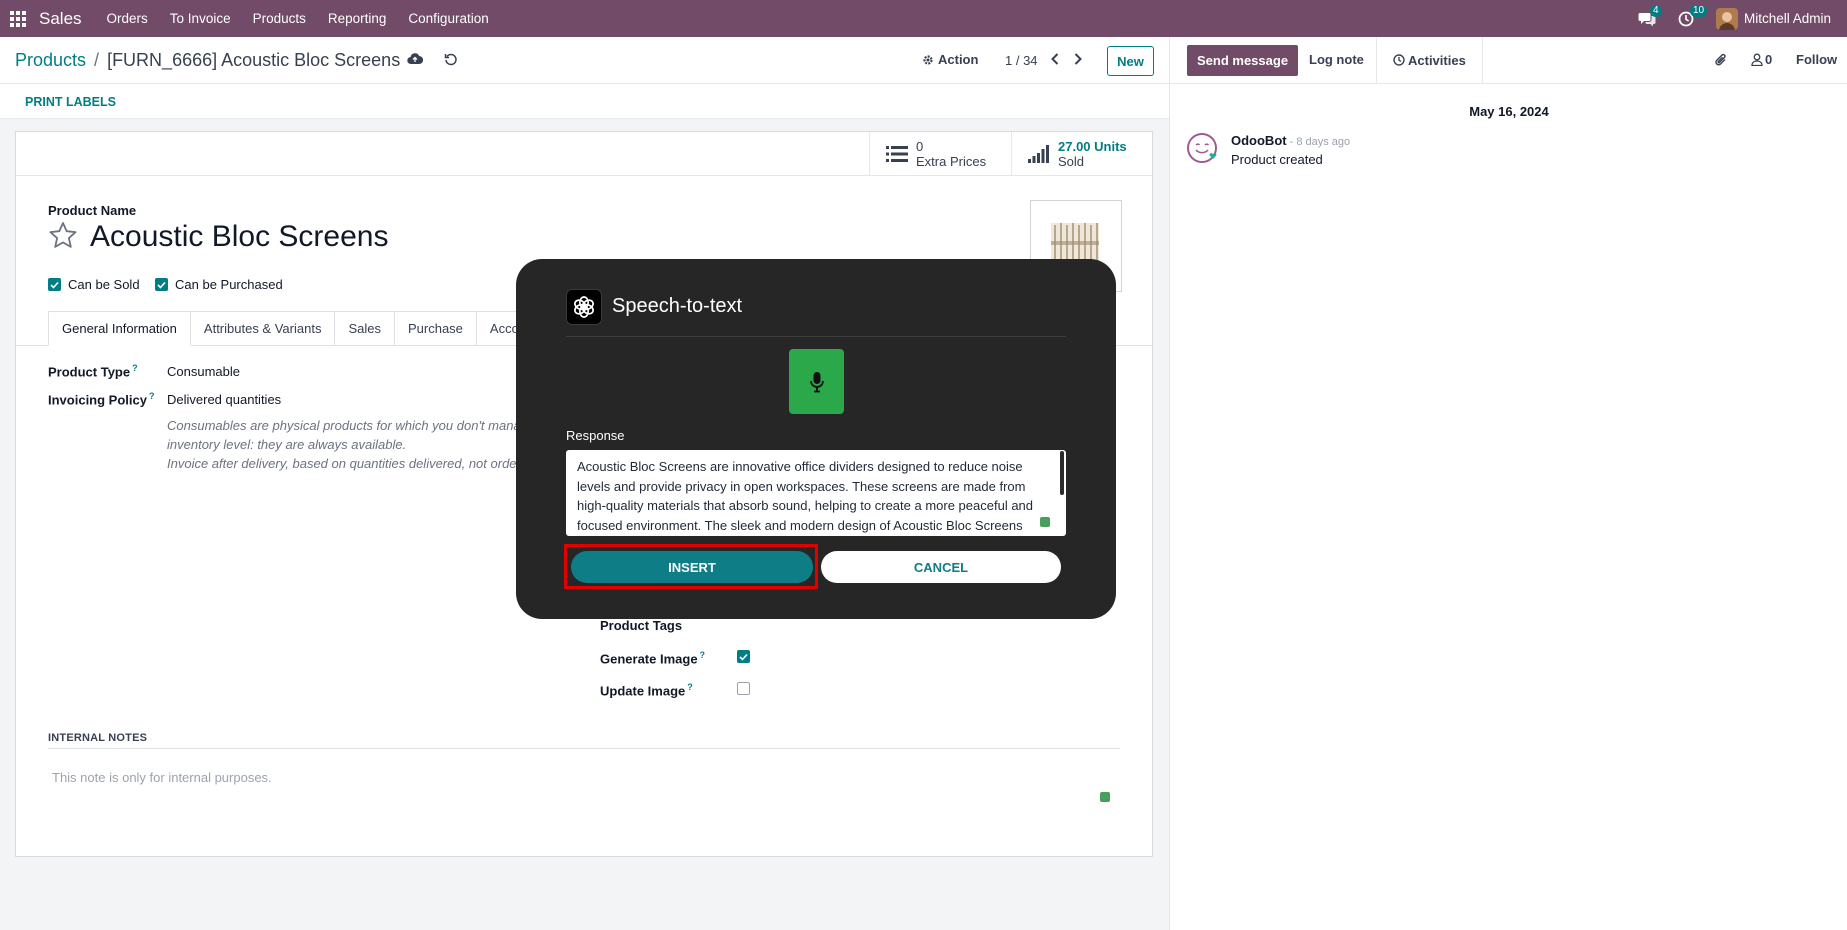 This screenshot has width=1847, height=930. I want to click on units-sold-value: 27.00 Units, so click(1092, 146).